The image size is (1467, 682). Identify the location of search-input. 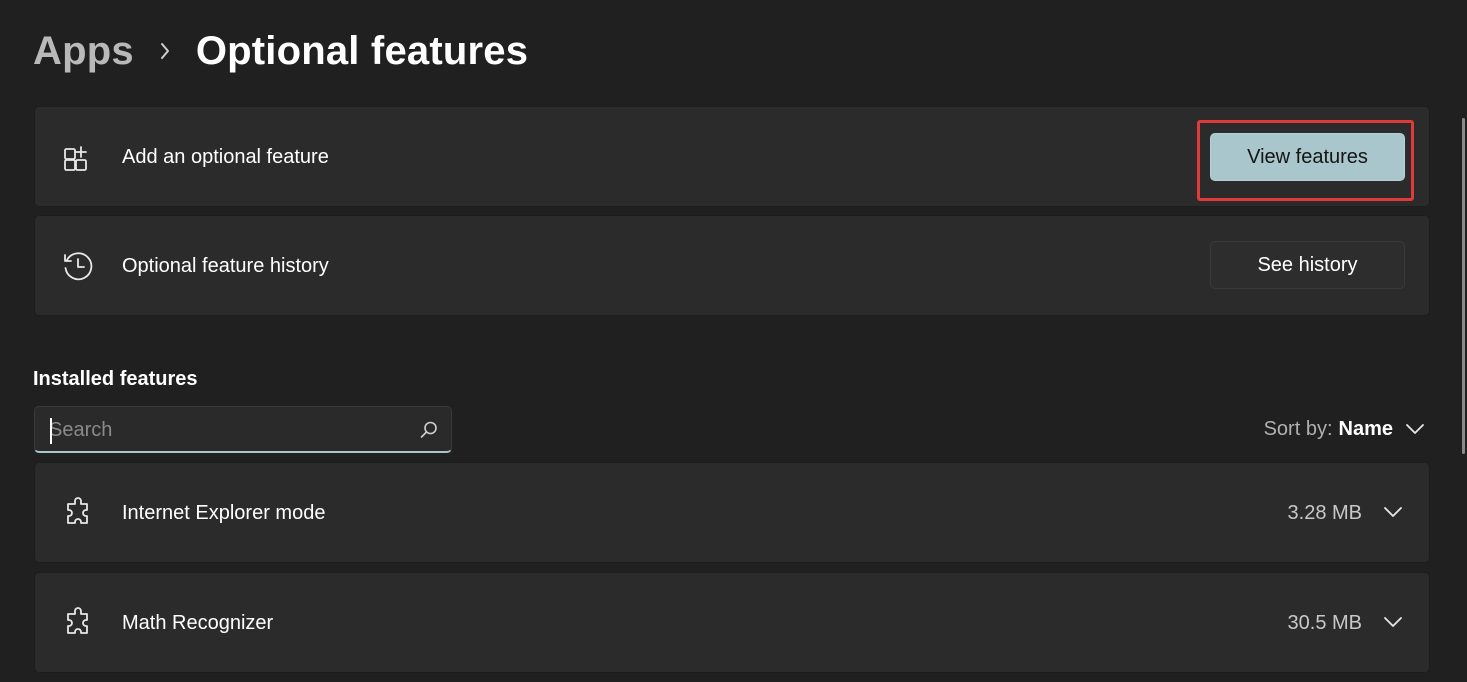
(229, 430).